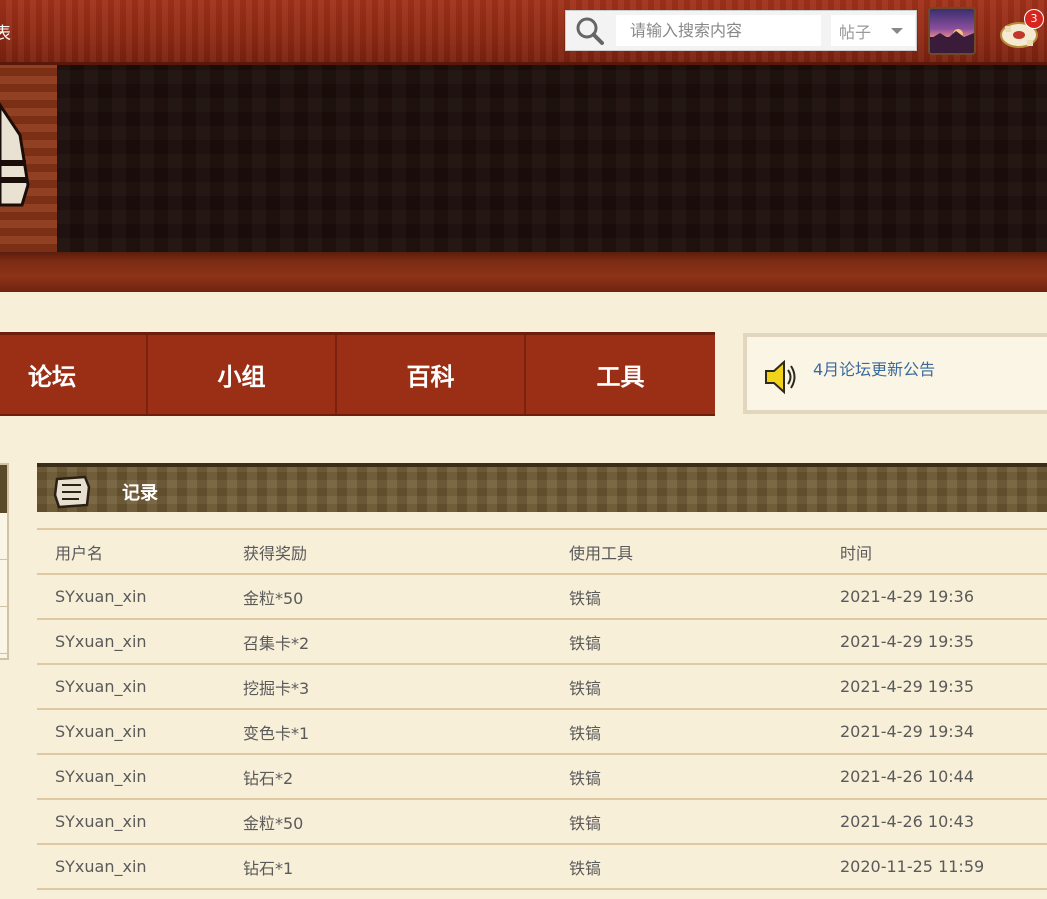 Image resolution: width=1047 pixels, height=899 pixels. I want to click on search-type-select: 帖子, so click(873, 30).